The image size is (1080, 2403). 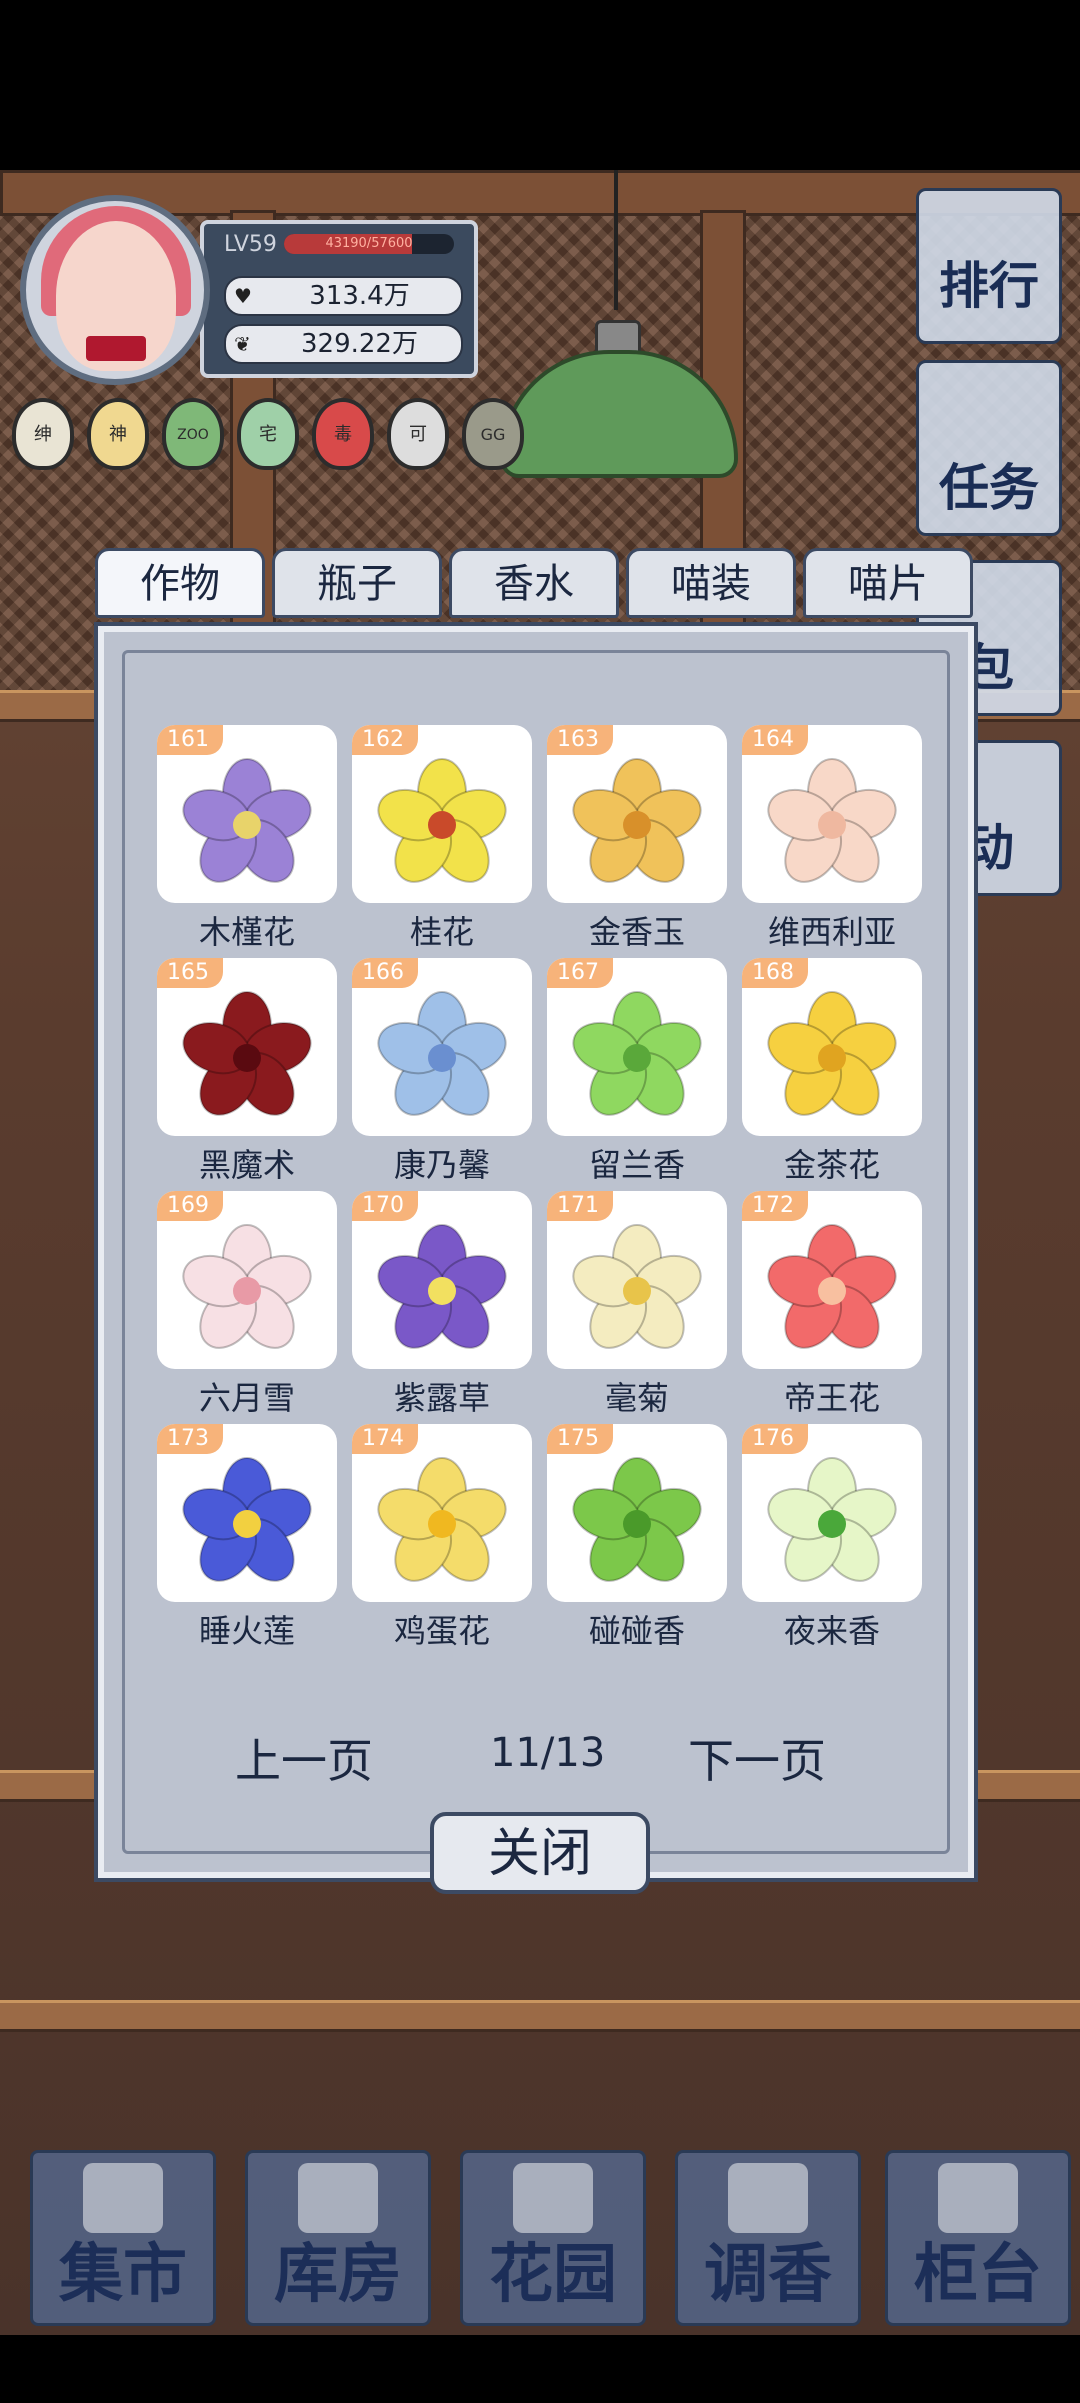 I want to click on flower-number-badge: 166, so click(x=385, y=973).